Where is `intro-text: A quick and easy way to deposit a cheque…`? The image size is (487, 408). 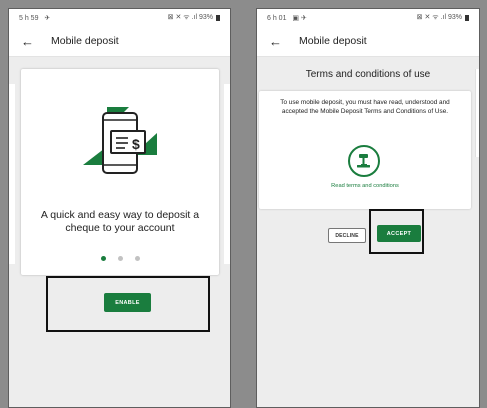
intro-text: A quick and easy way to deposit a cheque… is located at coordinates (120, 221).